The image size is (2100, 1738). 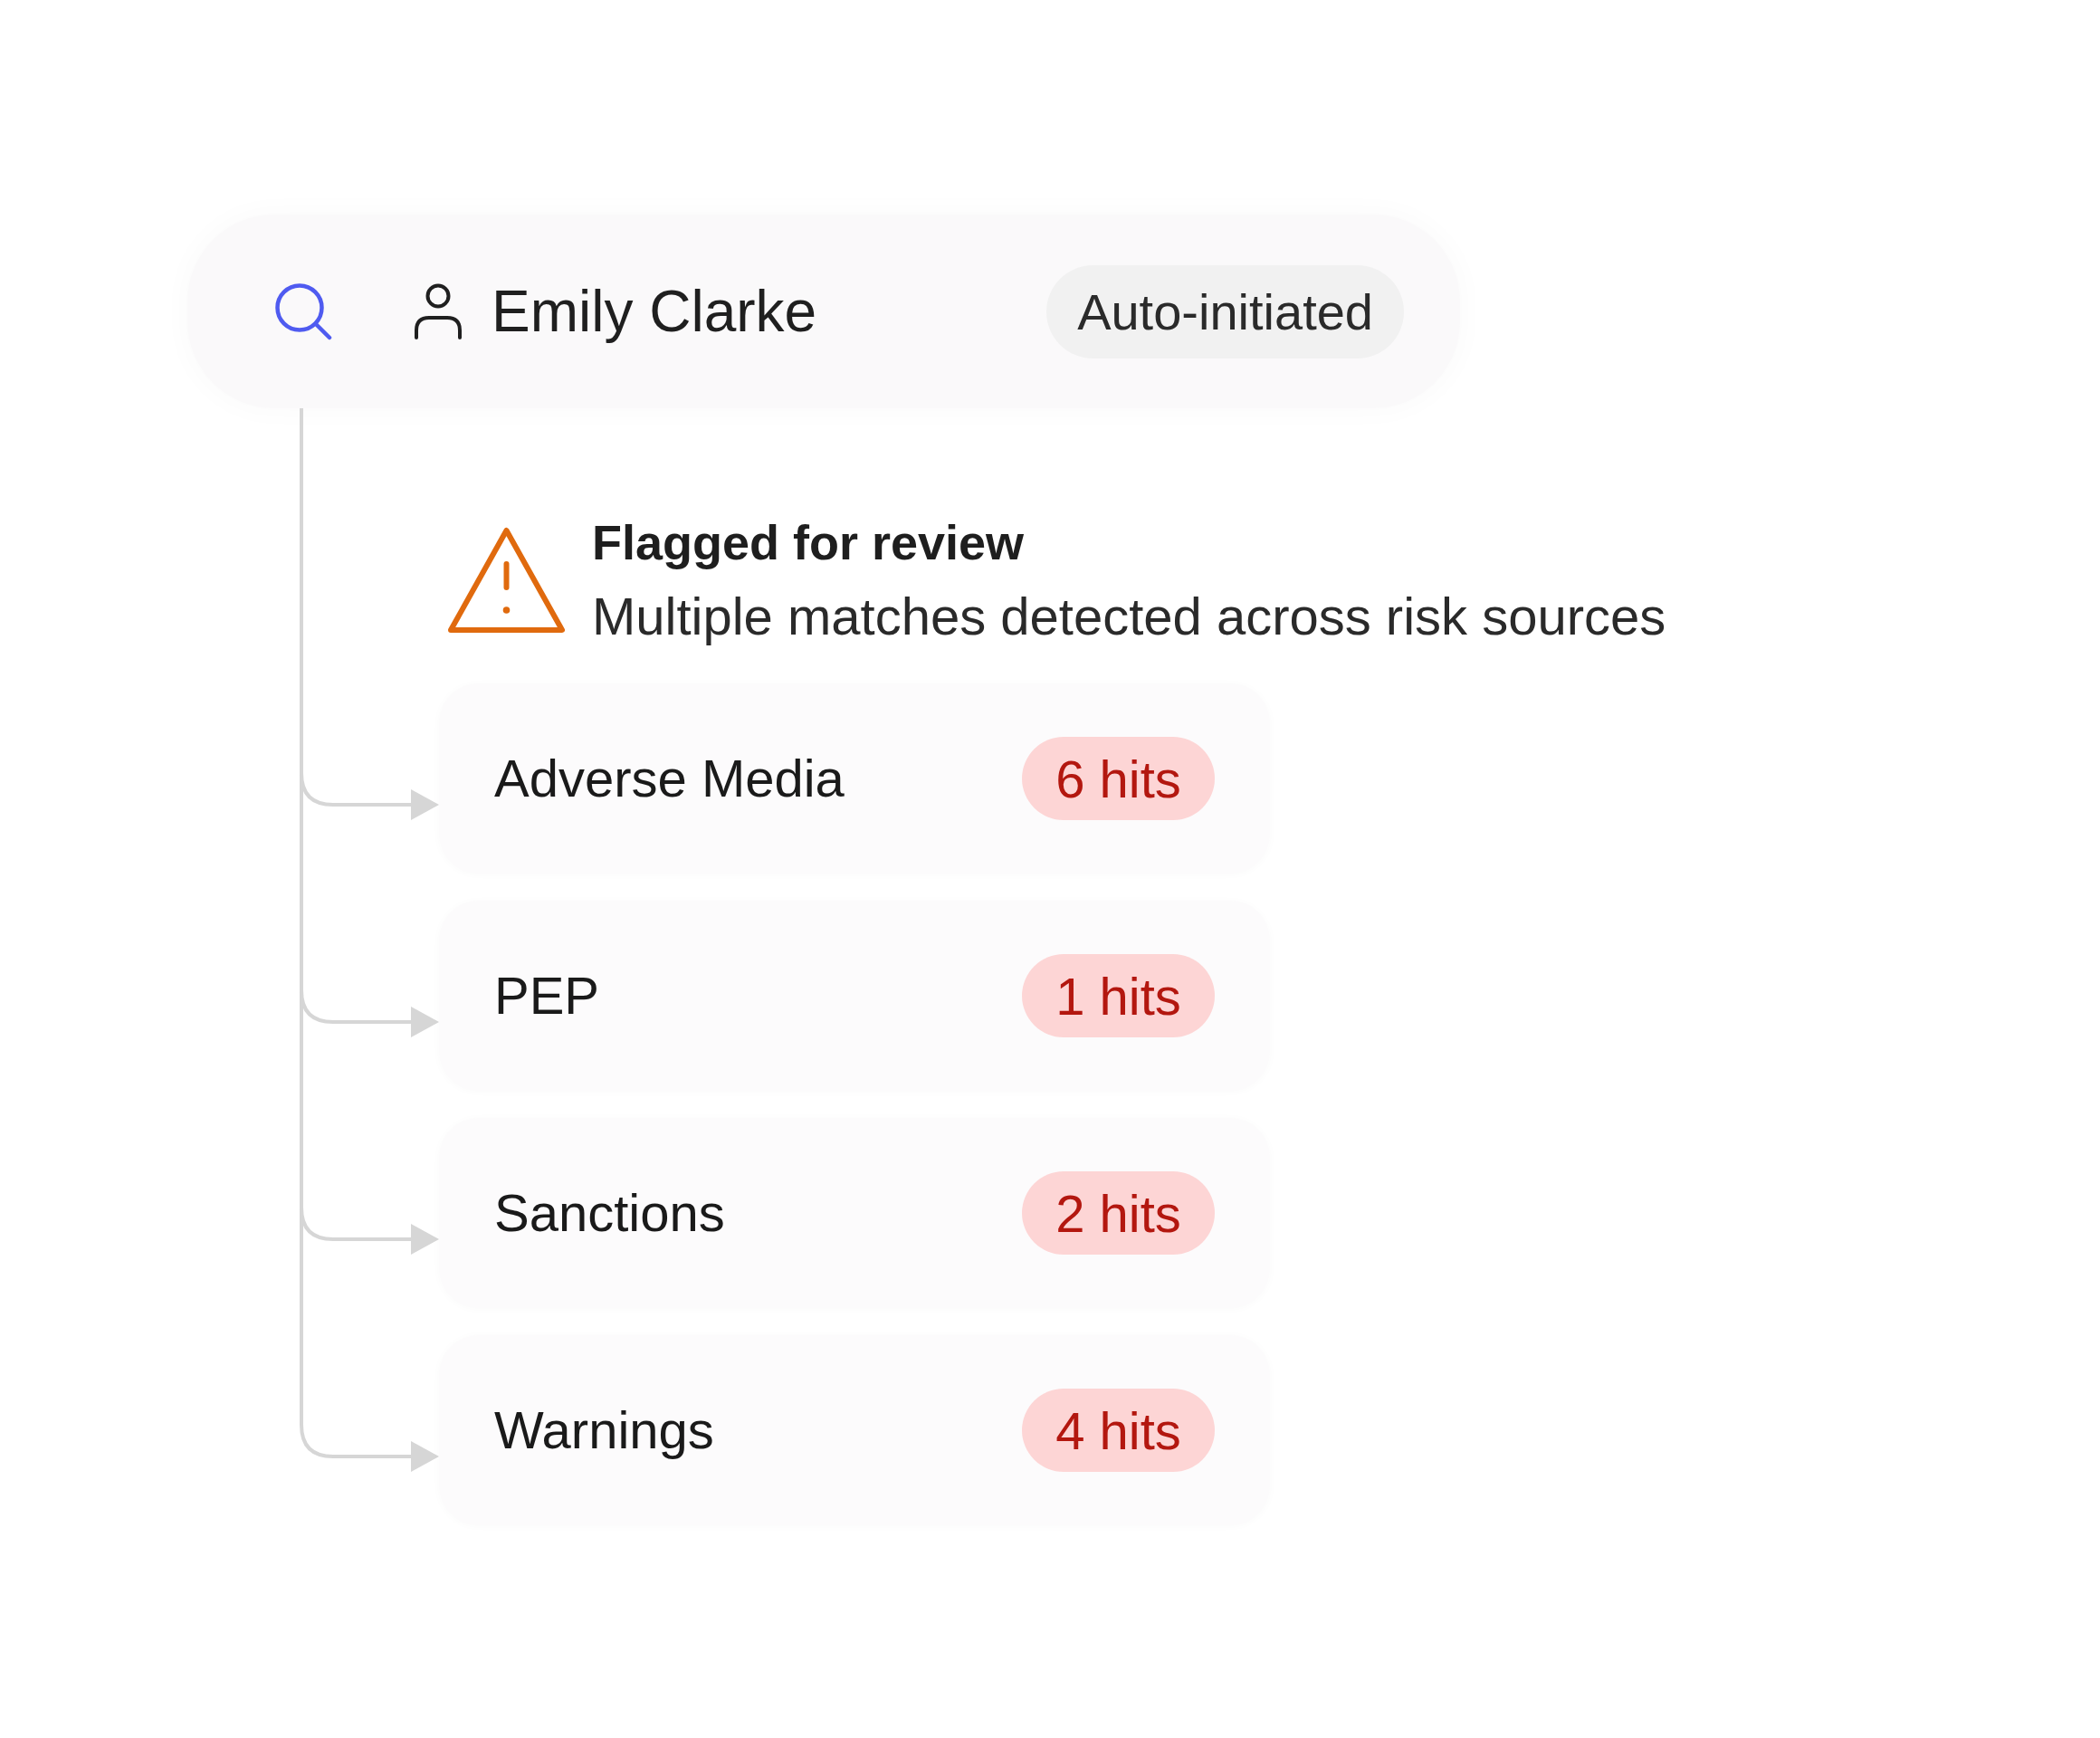 What do you see at coordinates (1119, 1213) in the screenshot?
I see `hit-count-badge: 2 hits` at bounding box center [1119, 1213].